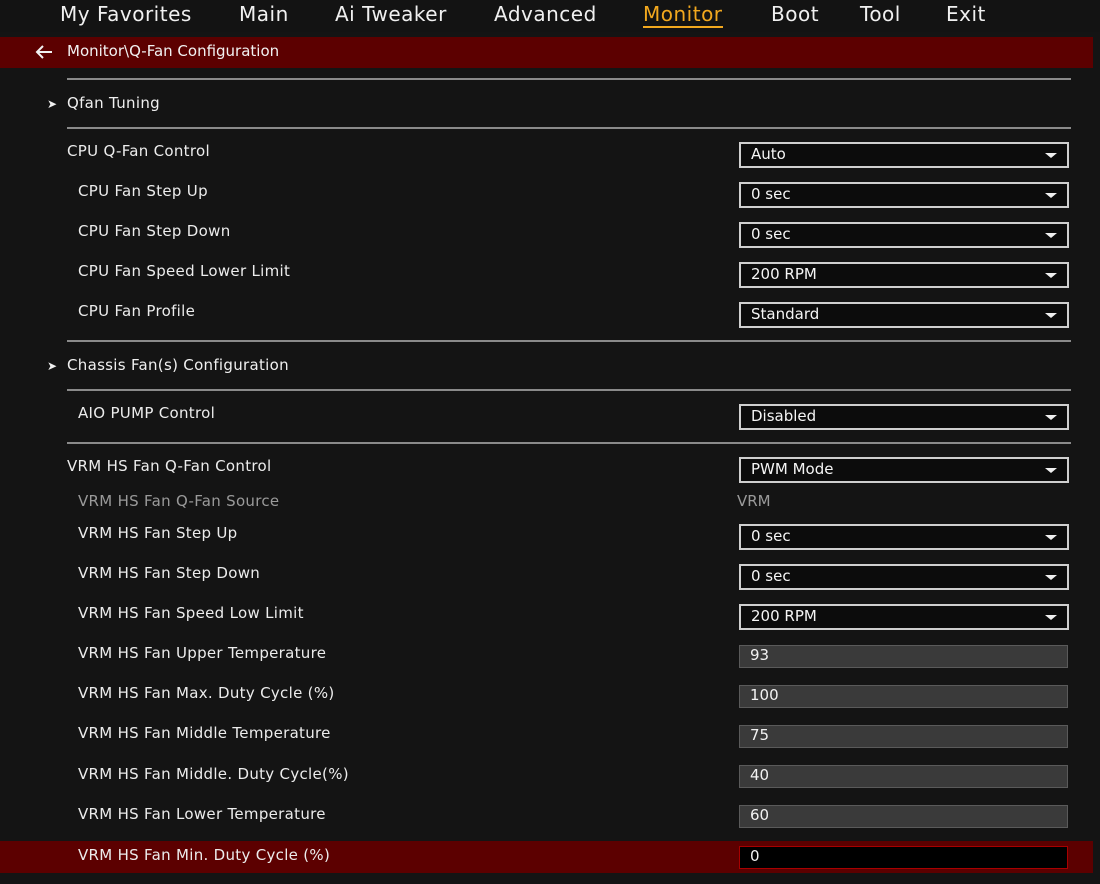 Image resolution: width=1100 pixels, height=884 pixels. Describe the element at coordinates (904, 617) in the screenshot. I see `vrm-fan-speed-low-limit-select: 200 RPM` at that location.